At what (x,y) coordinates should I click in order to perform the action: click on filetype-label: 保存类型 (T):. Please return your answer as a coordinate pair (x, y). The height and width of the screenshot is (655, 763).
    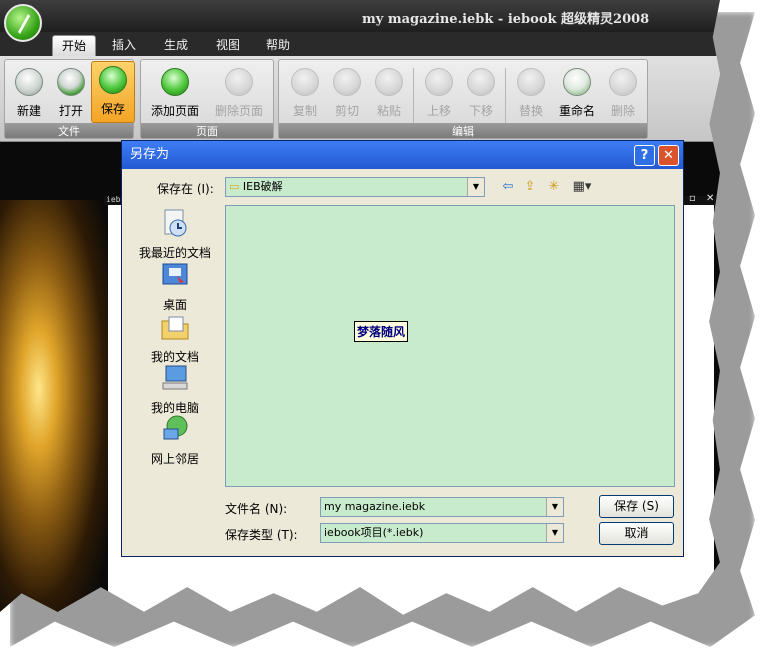
    Looking at the image, I should click on (261, 535).